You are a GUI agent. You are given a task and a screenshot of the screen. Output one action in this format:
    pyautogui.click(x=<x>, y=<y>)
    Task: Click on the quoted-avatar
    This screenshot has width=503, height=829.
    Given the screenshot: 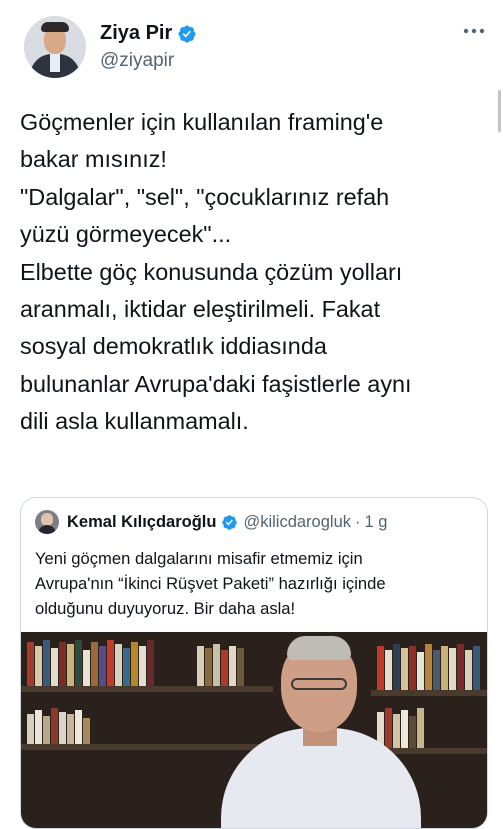 What is the action you would take?
    pyautogui.click(x=47, y=522)
    